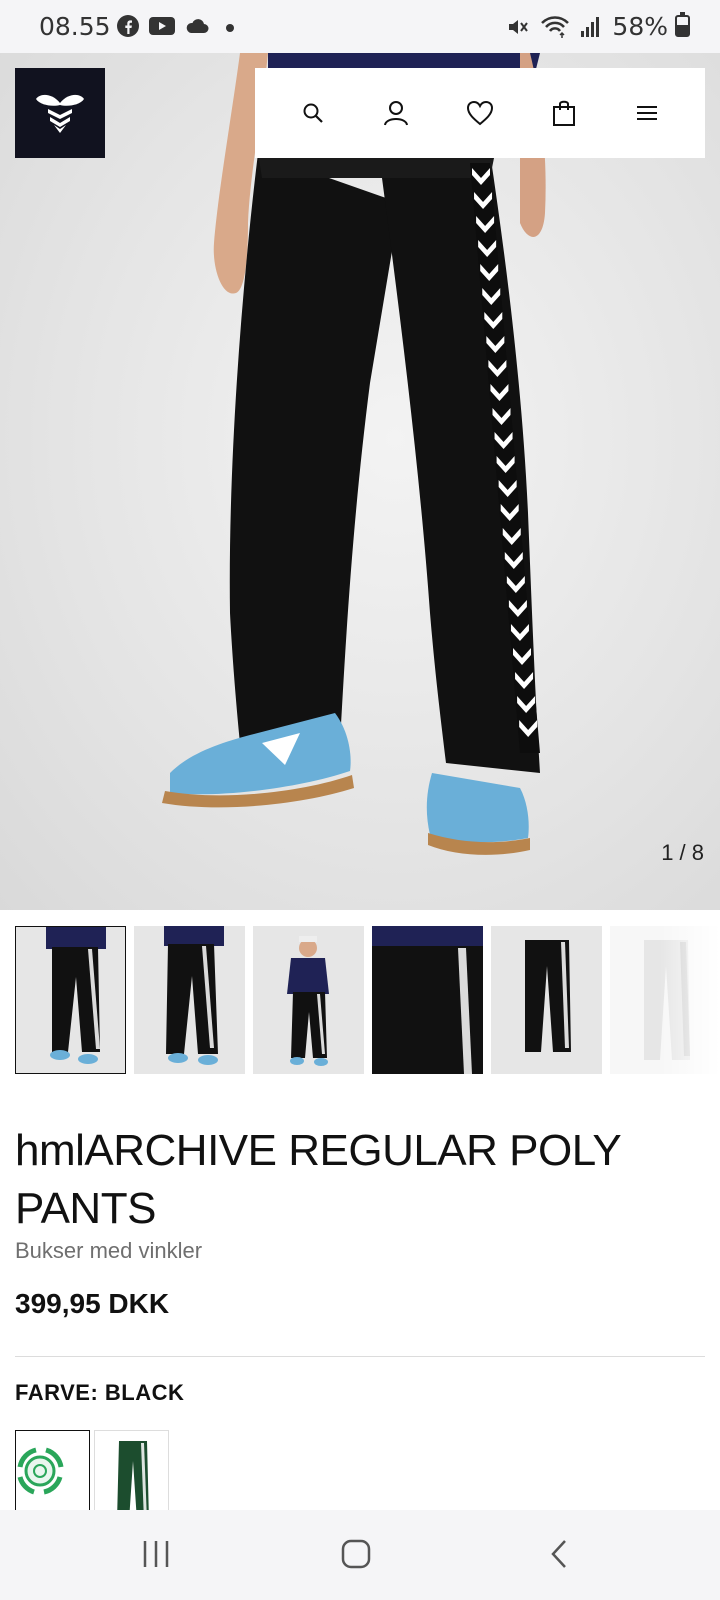  I want to click on recycled-badge-icon, so click(40, 1471).